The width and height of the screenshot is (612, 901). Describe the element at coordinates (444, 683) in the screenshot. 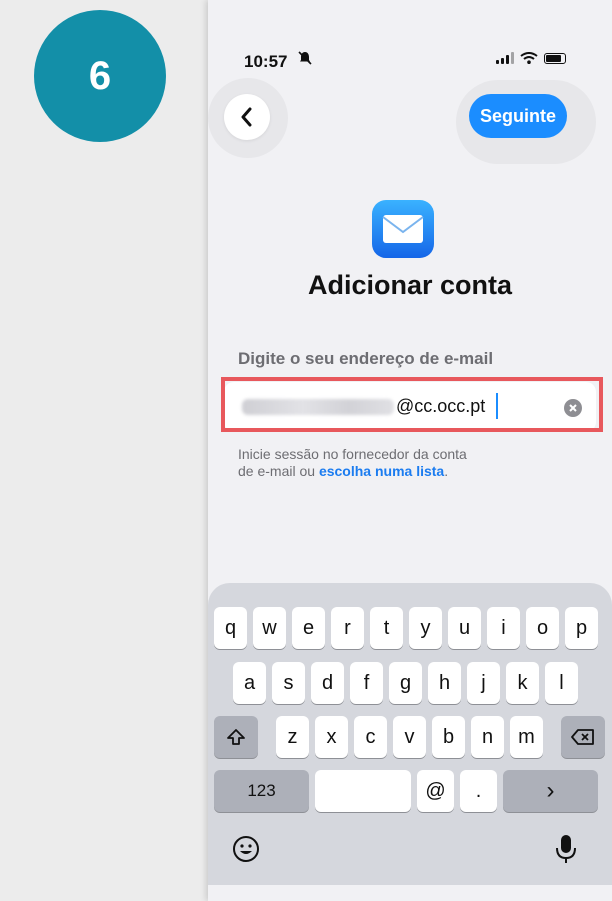

I see `key-h: h` at that location.